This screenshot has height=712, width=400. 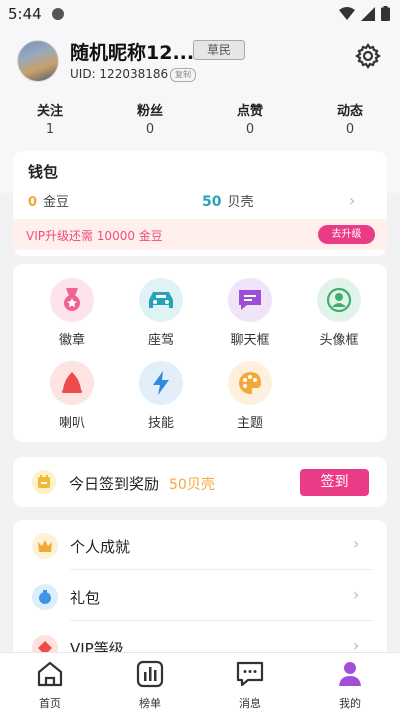 I want to click on menu-item-achievements: 个人成就 ›, so click(x=200, y=545).